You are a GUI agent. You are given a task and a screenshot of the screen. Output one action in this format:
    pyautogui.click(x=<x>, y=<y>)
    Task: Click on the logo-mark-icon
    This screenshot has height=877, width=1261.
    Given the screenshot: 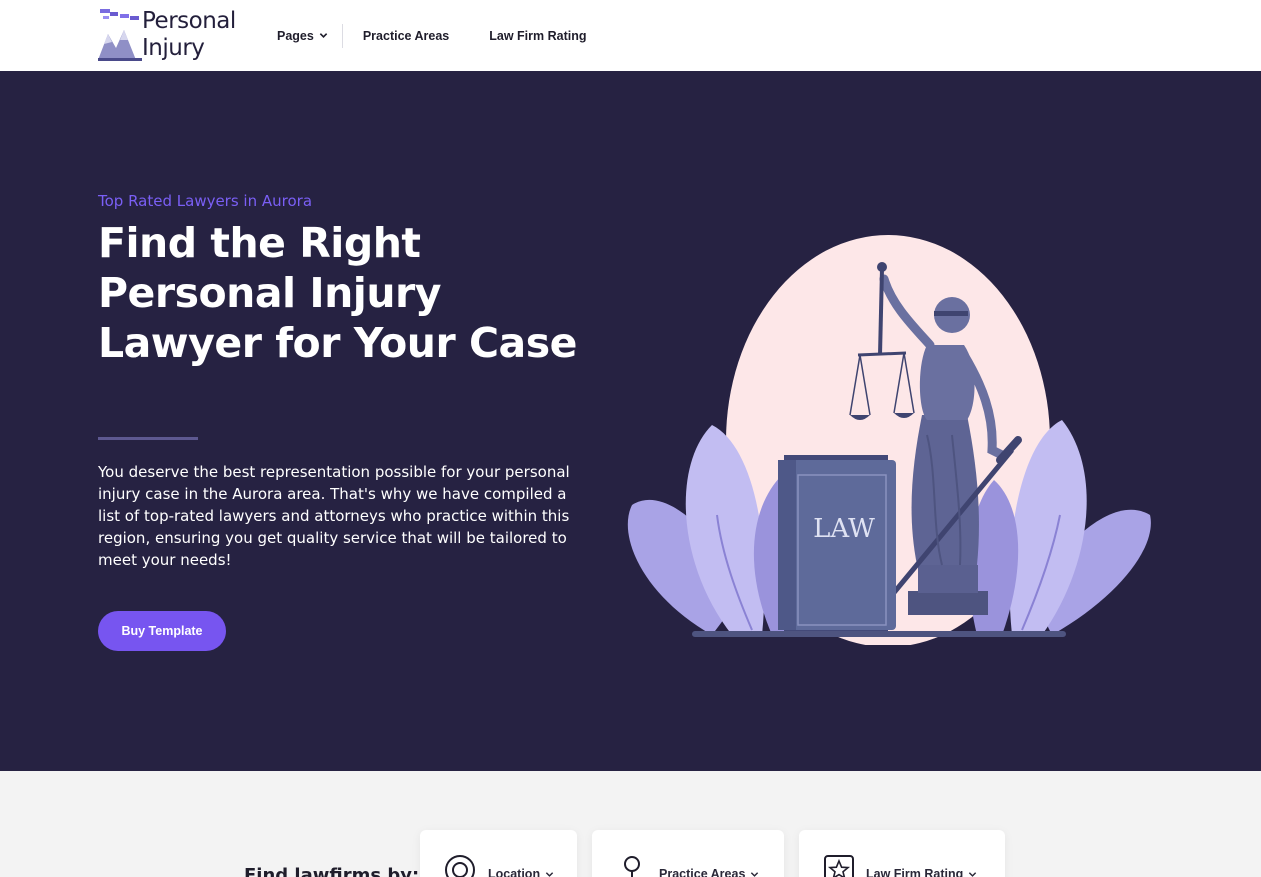 What is the action you would take?
    pyautogui.click(x=120, y=35)
    